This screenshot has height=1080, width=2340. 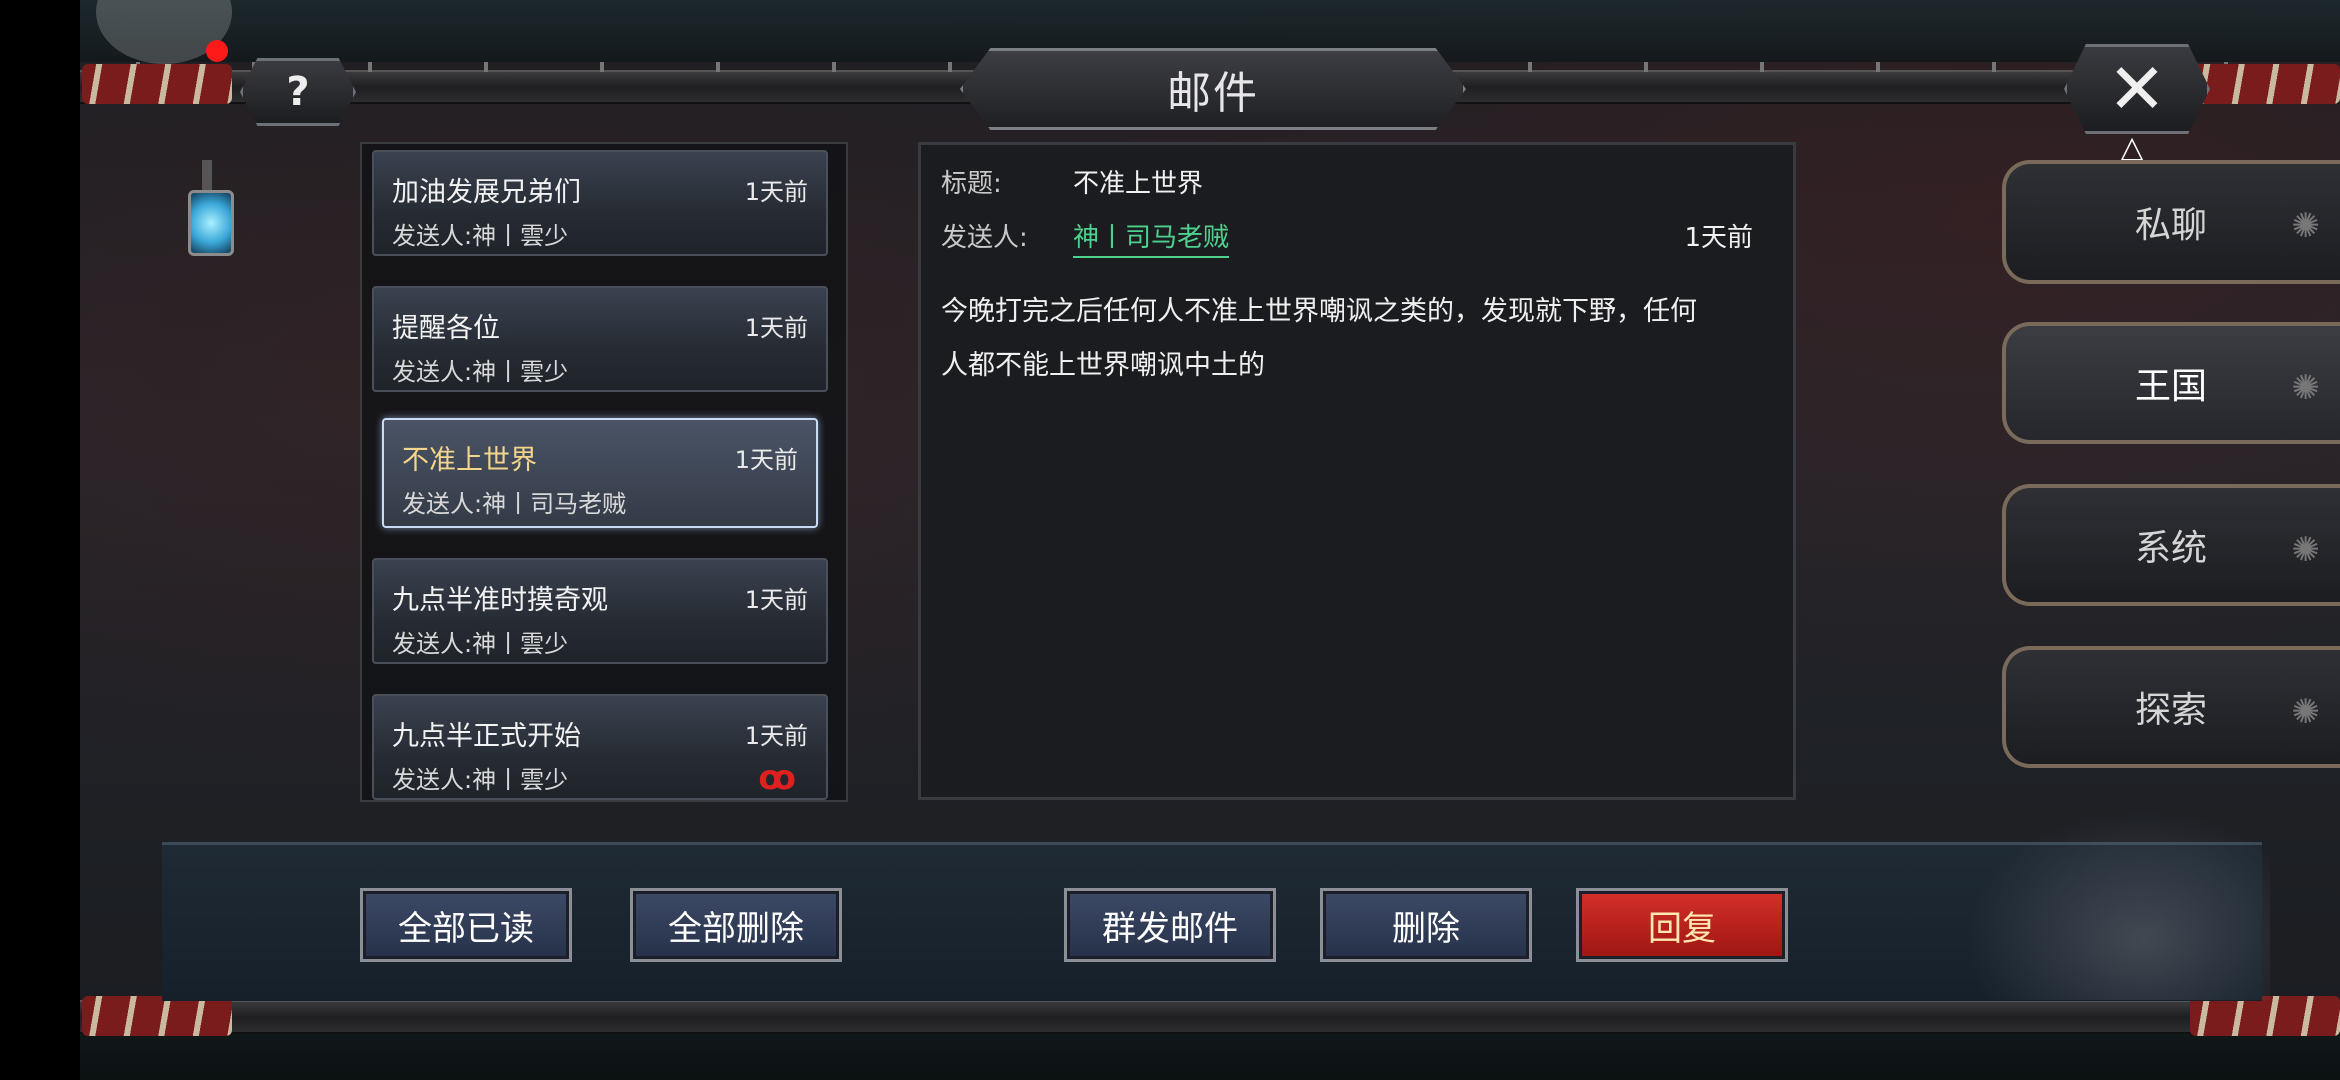 I want to click on sender-link: 神丨司马老贼, so click(x=1151, y=237).